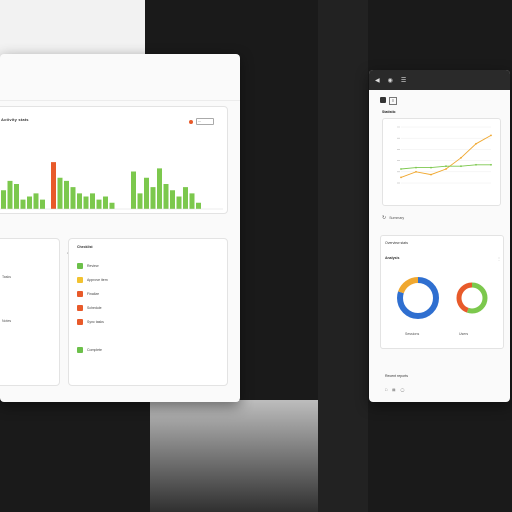 This screenshot has width=512, height=512. I want to click on summary-row: ↻ Summary, so click(393, 218).